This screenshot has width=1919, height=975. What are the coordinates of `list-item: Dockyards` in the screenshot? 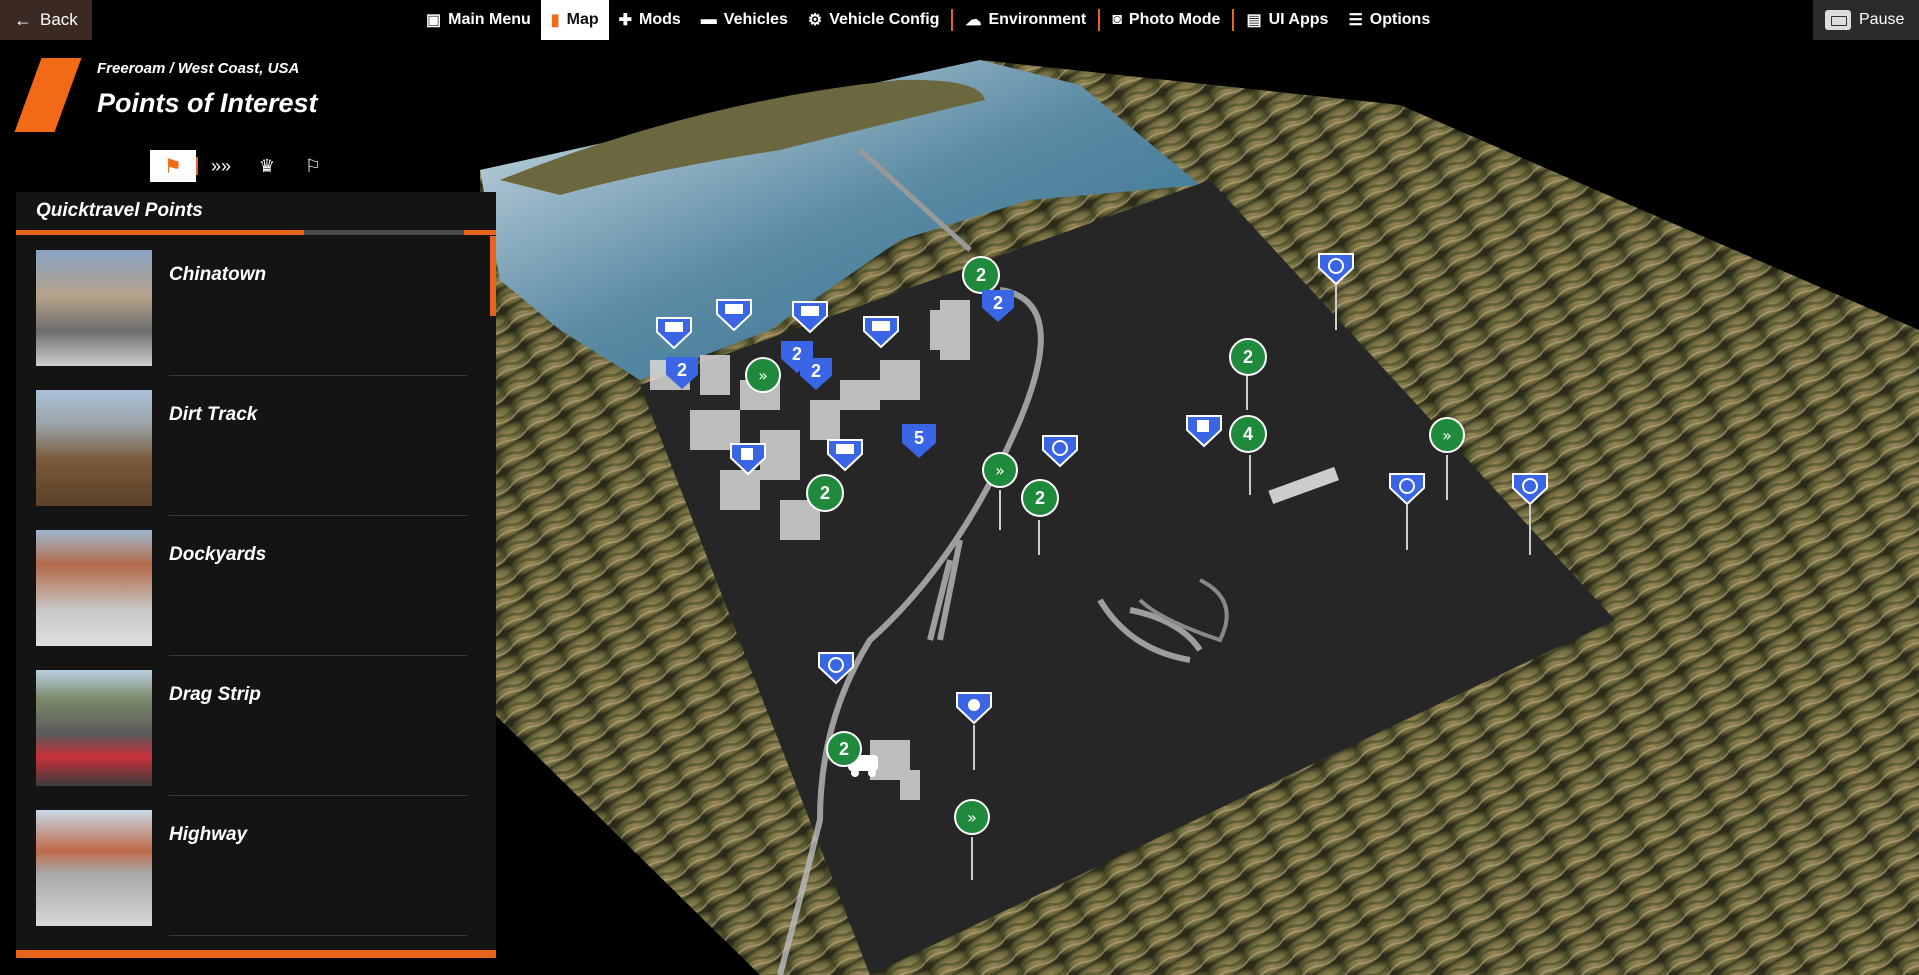 It's located at (256, 586).